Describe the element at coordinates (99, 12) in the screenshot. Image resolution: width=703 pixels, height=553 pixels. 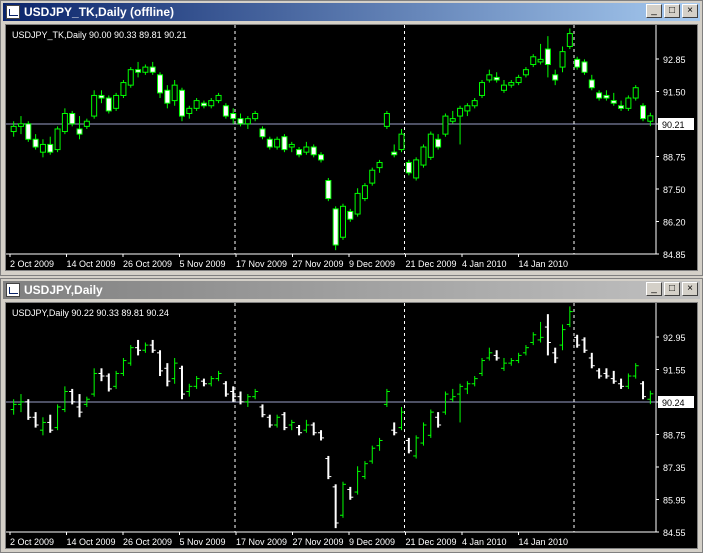
I see `window-title: USDJPY_TK,Daily (offline)` at that location.